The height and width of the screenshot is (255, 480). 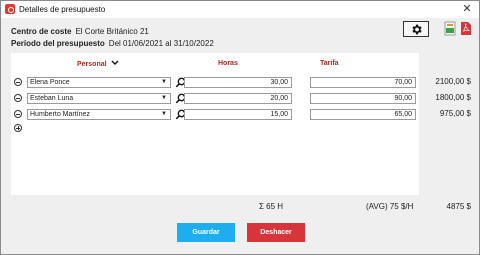 I want to click on cost-center-line: Centro de coste El Corte Británico 21, so click(x=80, y=31).